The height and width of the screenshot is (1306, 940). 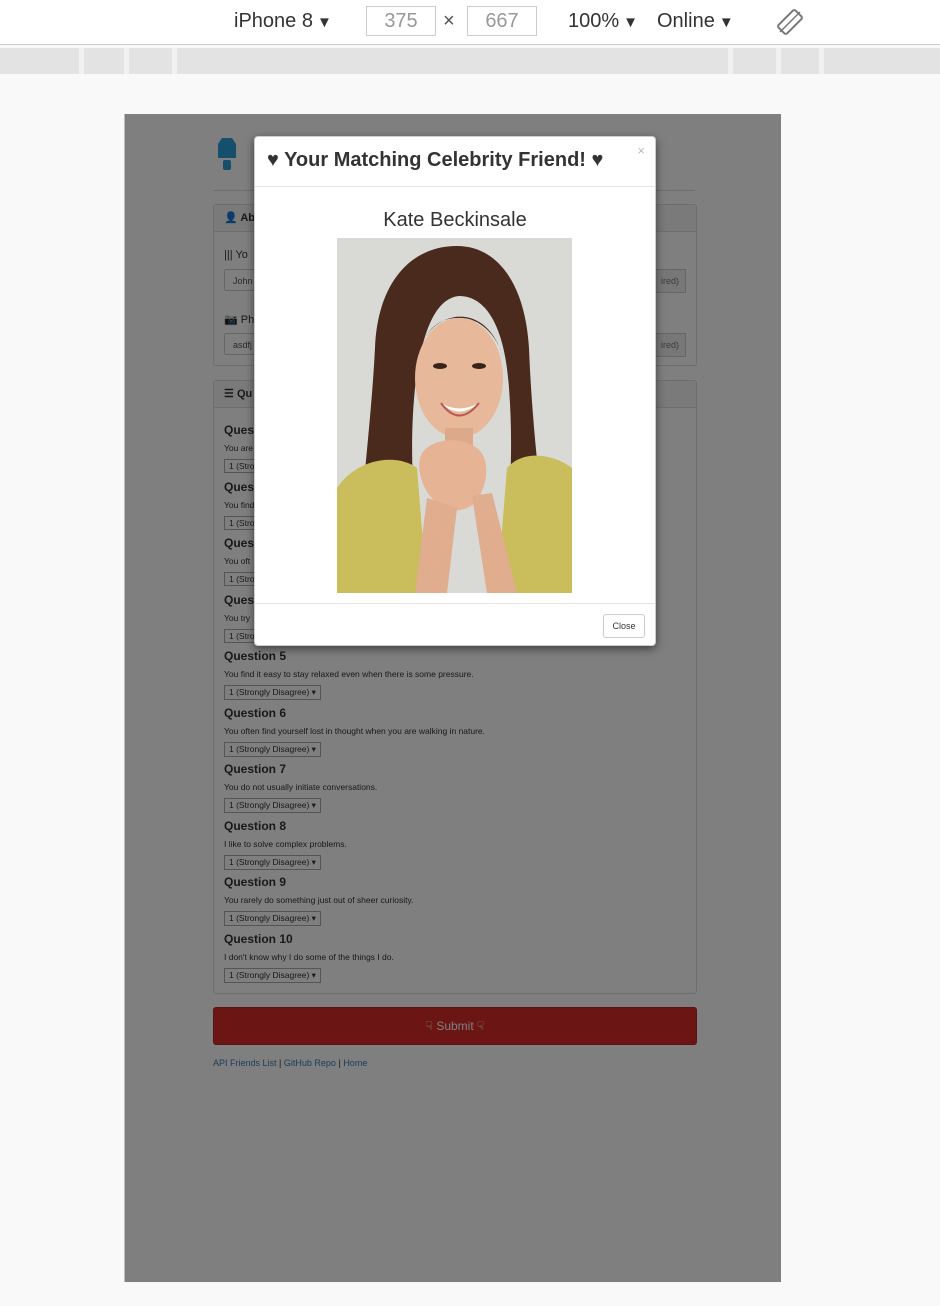 I want to click on rotate-icon, so click(x=790, y=22).